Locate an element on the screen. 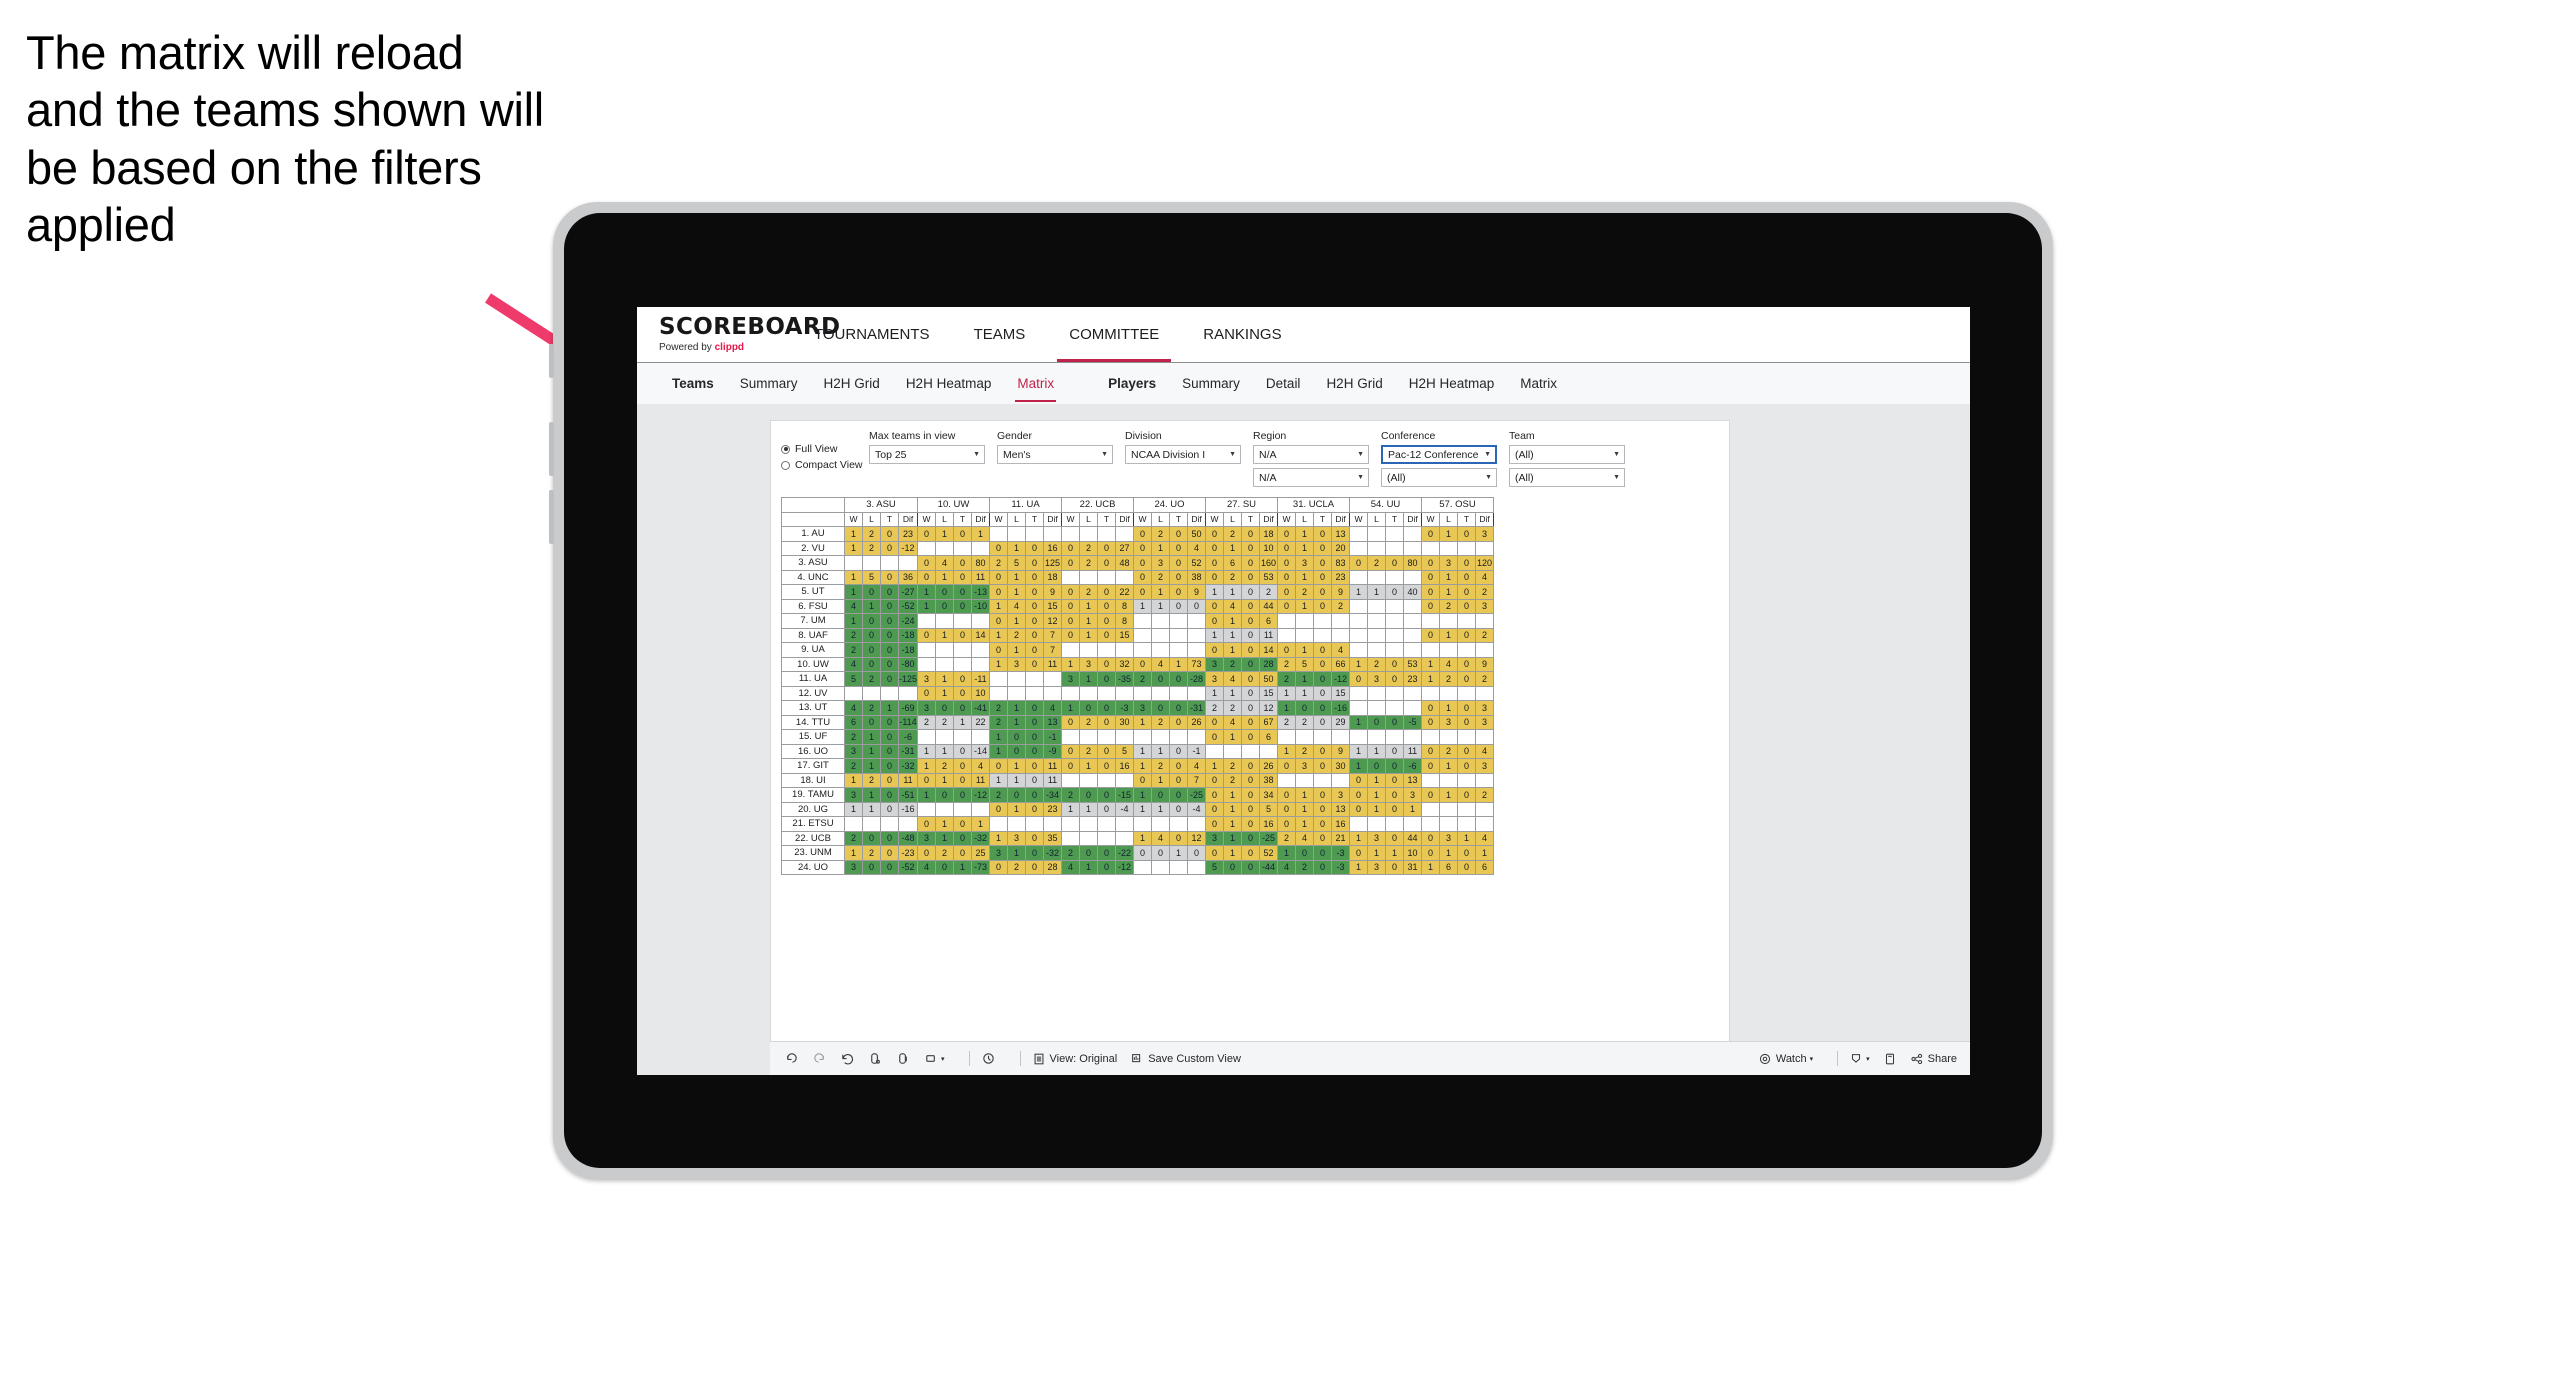 Image resolution: width=2568 pixels, height=1382 pixels. matrix-cell: 40 is located at coordinates (1413, 592).